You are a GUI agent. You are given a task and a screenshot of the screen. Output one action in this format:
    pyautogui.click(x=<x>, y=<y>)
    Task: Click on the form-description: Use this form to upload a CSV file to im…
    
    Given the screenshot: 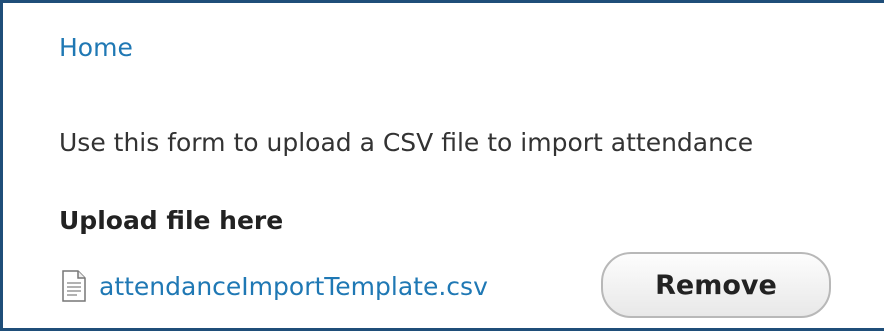 What is the action you would take?
    pyautogui.click(x=406, y=142)
    